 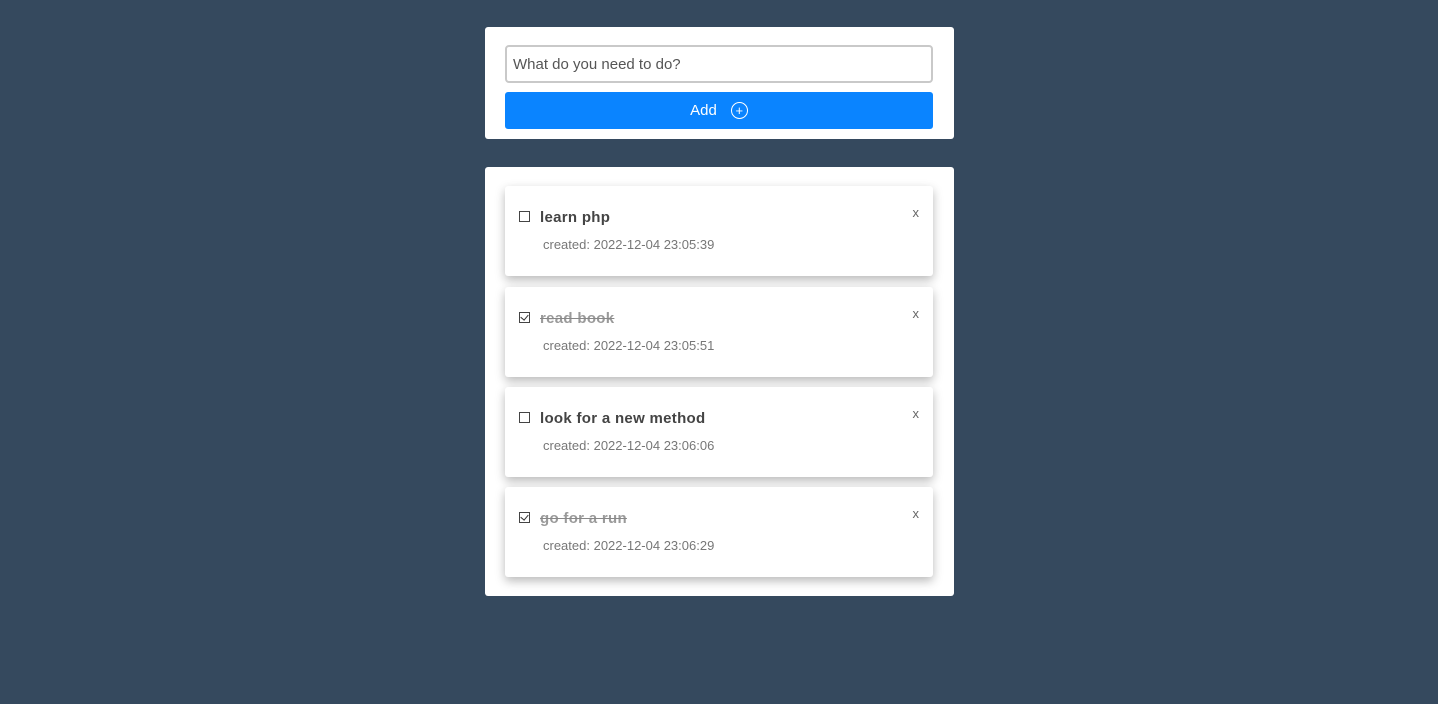 What do you see at coordinates (623, 418) in the screenshot?
I see `todo-title: look for a new method` at bounding box center [623, 418].